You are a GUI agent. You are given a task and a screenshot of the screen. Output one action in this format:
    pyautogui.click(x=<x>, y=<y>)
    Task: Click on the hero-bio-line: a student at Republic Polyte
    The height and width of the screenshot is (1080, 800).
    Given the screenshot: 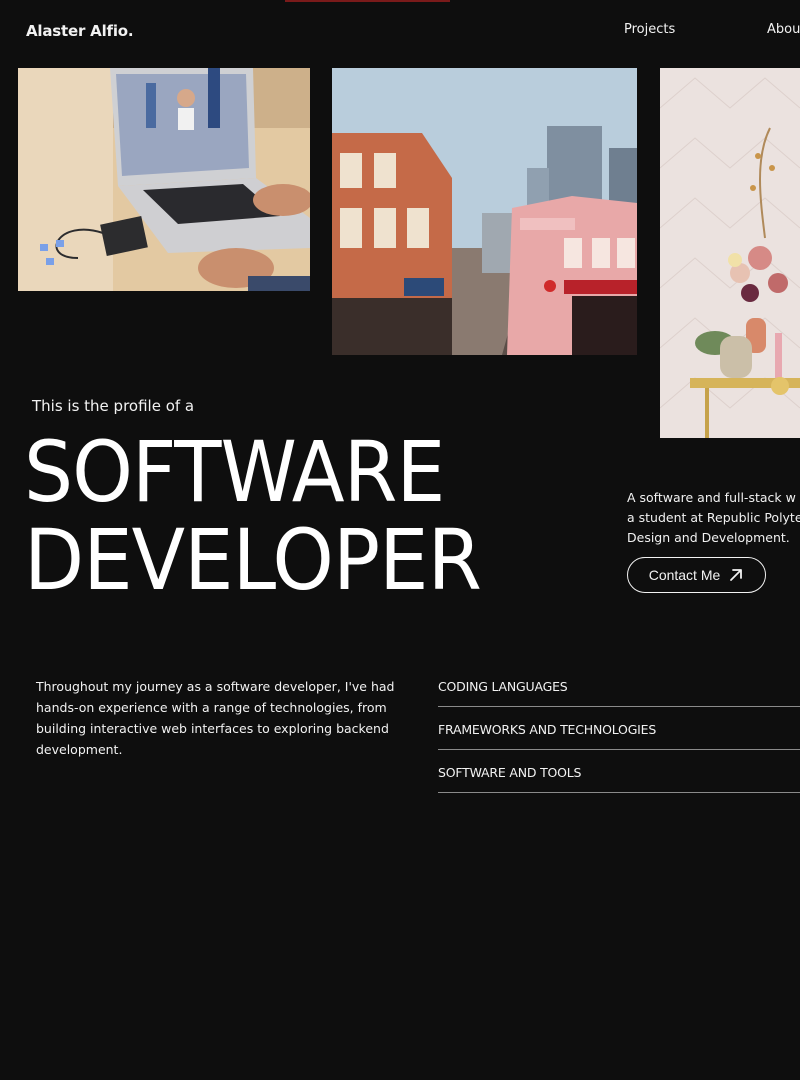 What is the action you would take?
    pyautogui.click(x=713, y=517)
    